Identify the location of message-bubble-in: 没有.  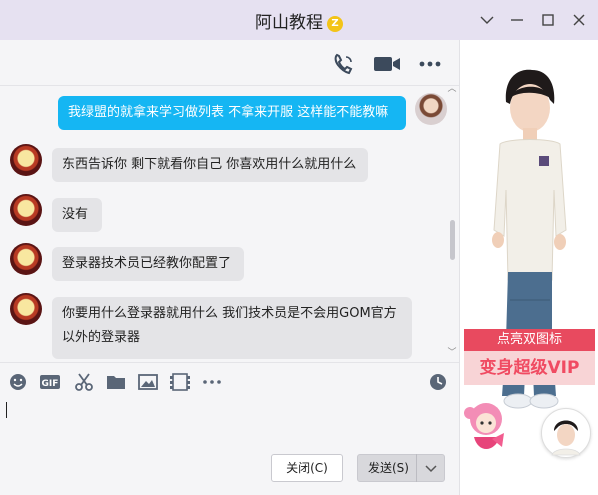
(77, 215).